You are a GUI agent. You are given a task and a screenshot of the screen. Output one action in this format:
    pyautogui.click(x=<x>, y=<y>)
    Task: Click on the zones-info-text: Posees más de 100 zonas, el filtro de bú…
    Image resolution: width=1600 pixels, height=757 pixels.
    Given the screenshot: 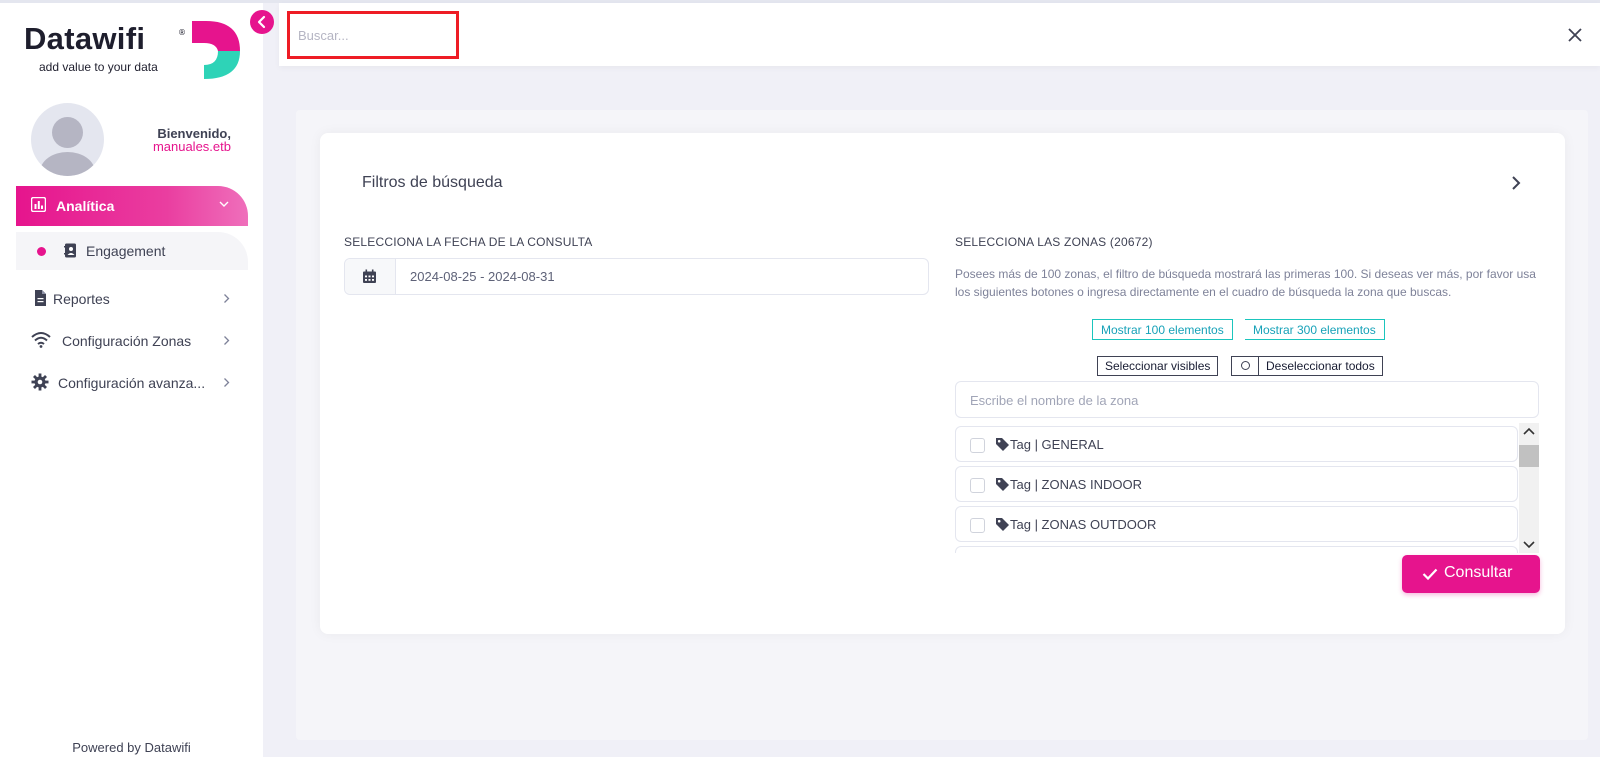 What is the action you would take?
    pyautogui.click(x=1245, y=283)
    